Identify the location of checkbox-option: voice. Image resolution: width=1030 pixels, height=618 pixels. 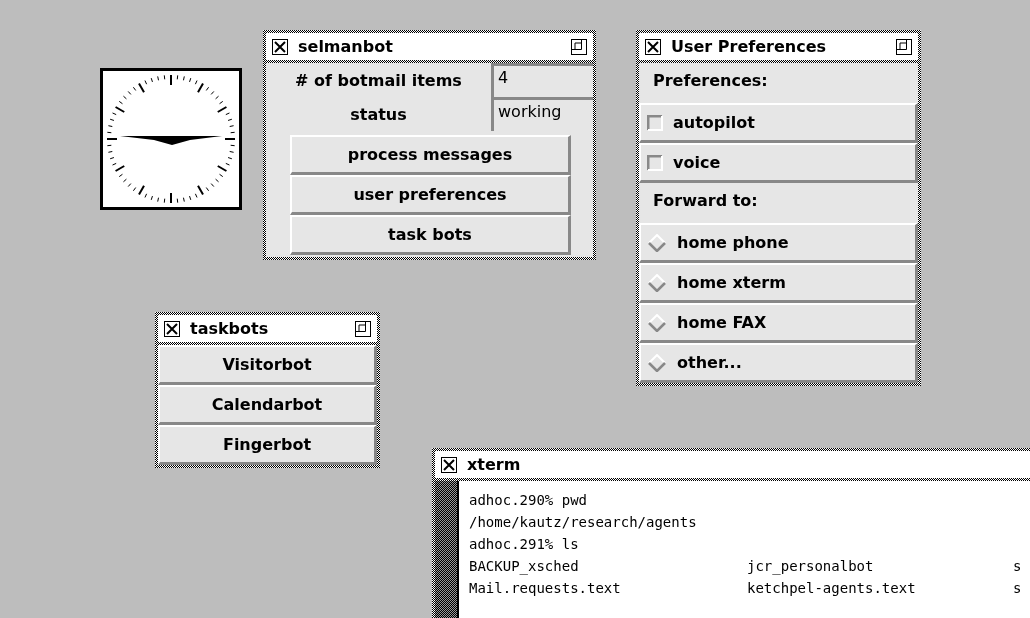
(778, 163).